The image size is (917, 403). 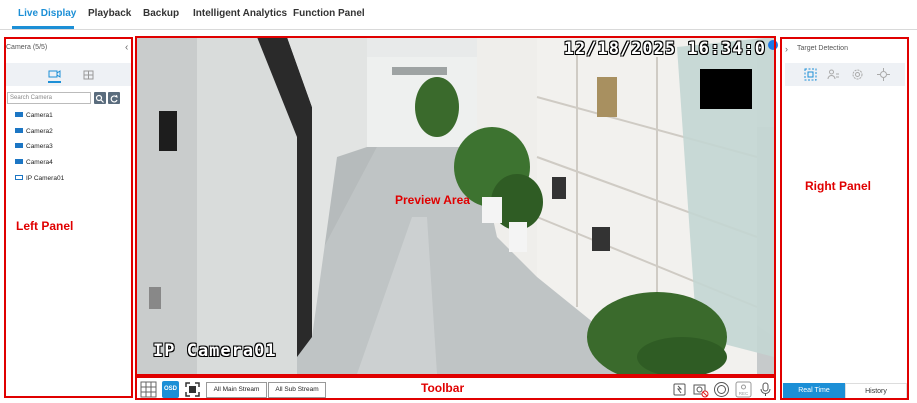 I want to click on tab-playback: Playback, so click(x=109, y=13).